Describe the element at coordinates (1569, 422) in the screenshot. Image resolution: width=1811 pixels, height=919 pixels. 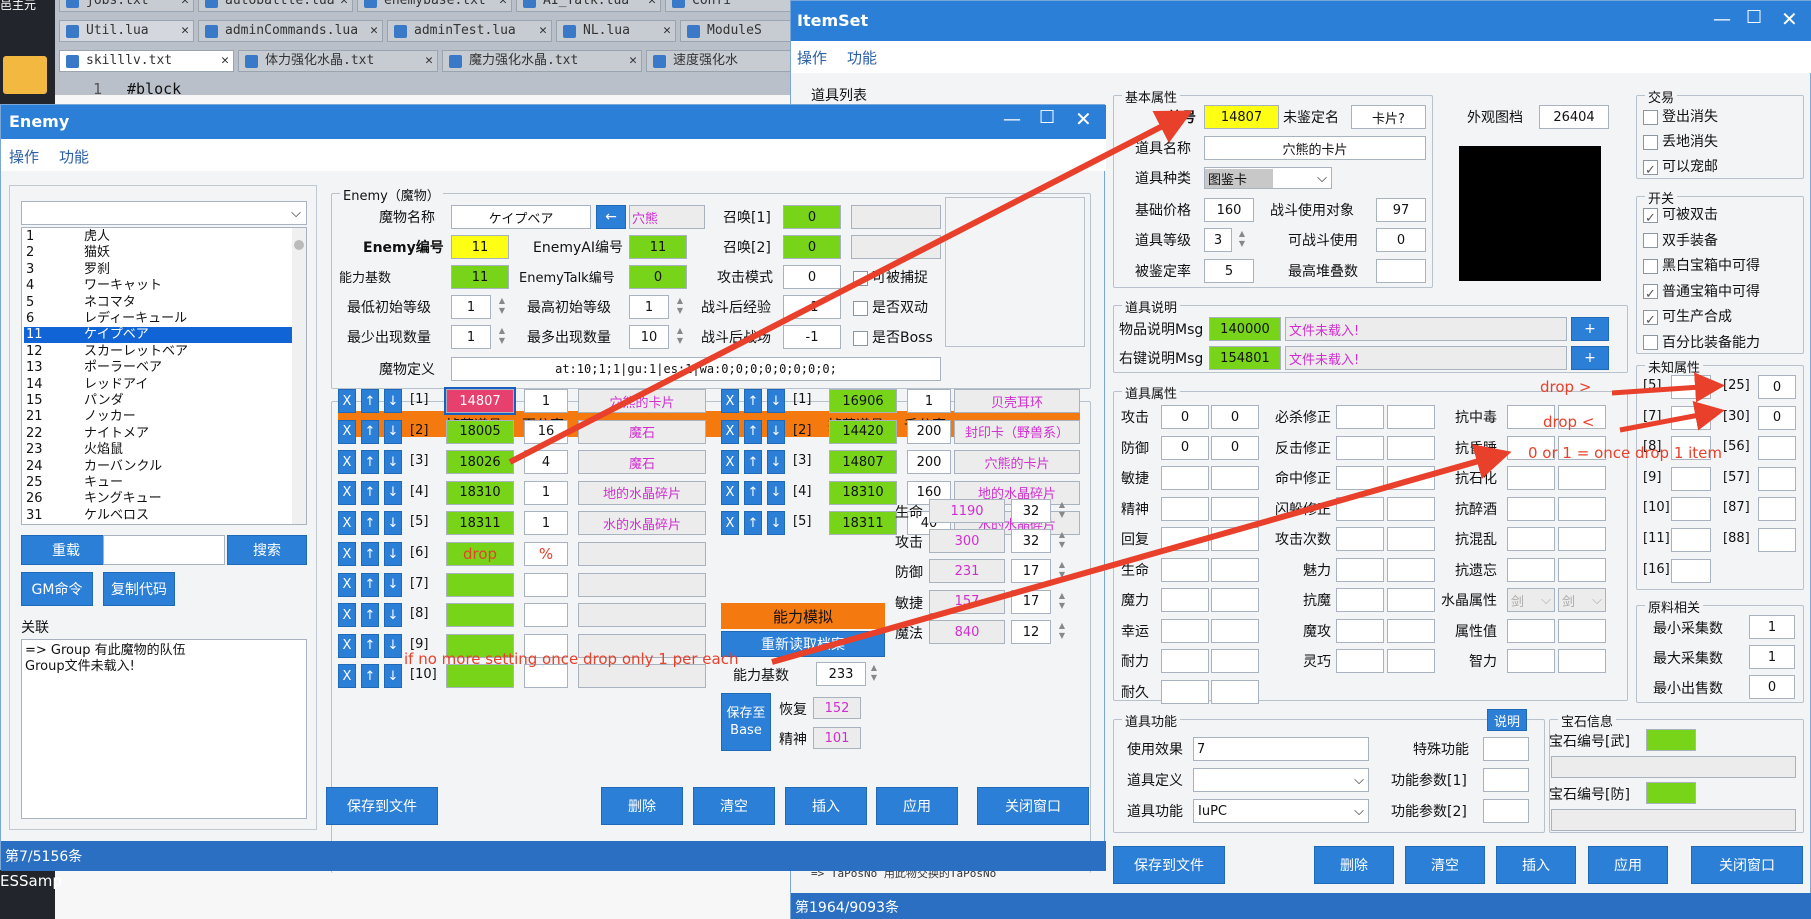
I see `annotation-drop-lt: drop <` at that location.